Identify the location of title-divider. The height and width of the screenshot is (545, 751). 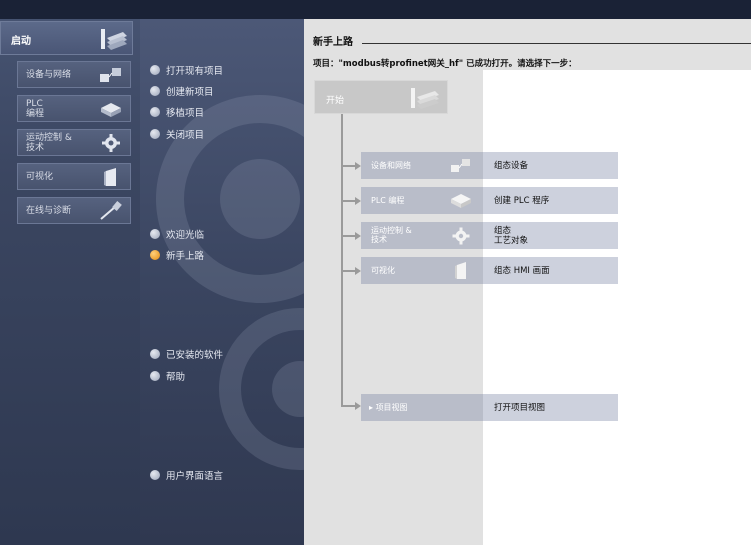
(556, 43).